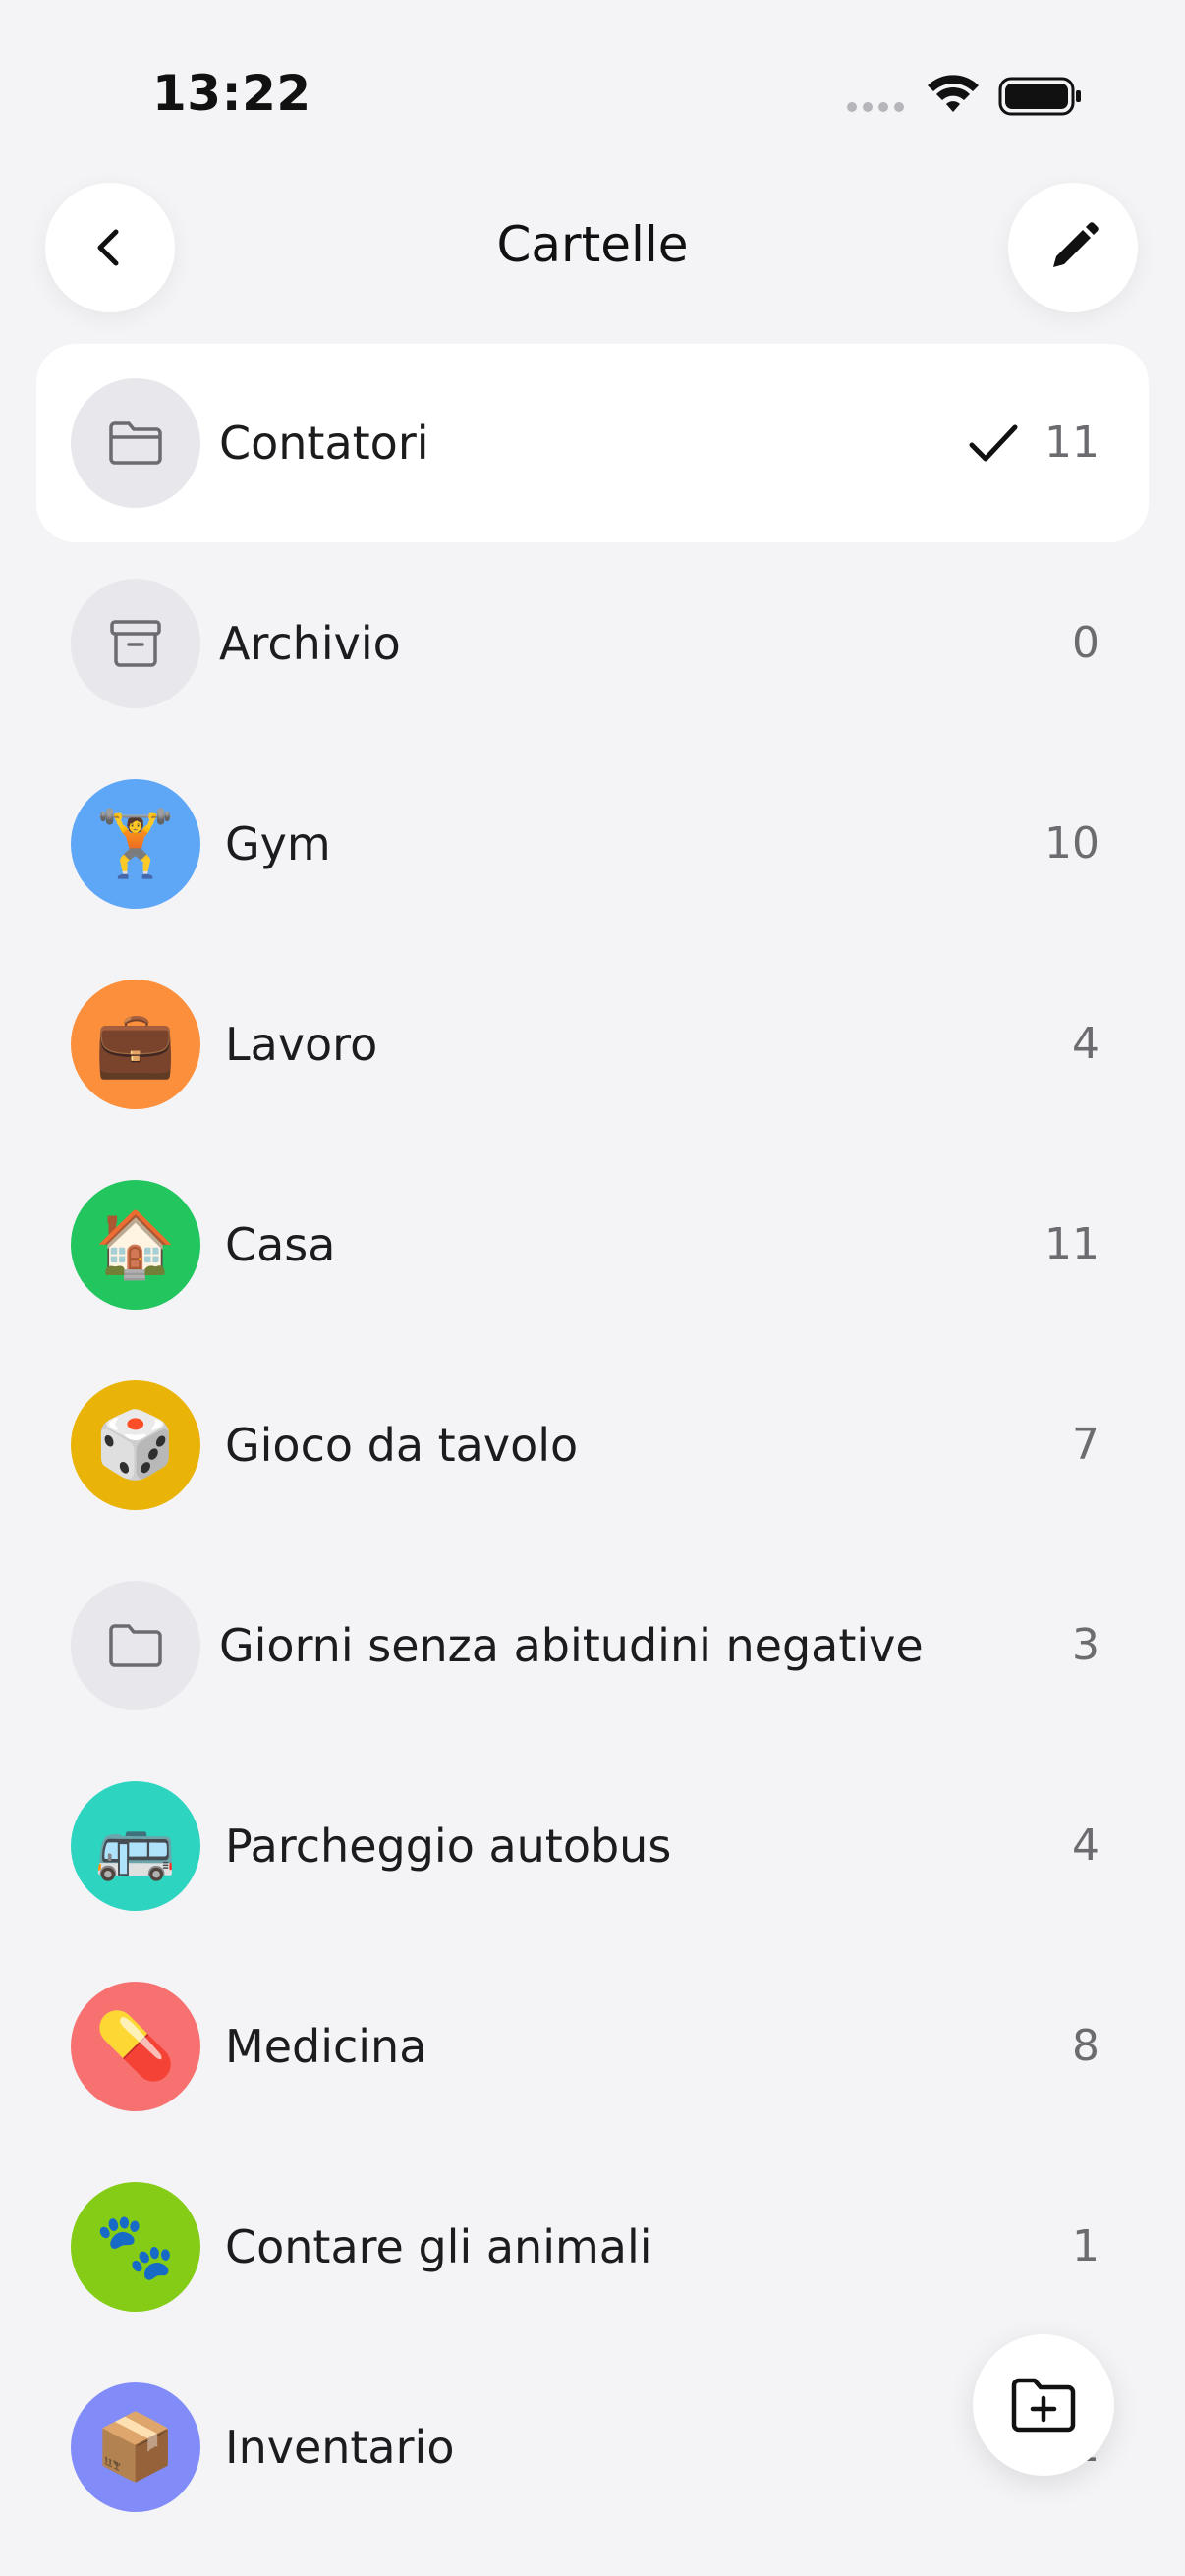  What do you see at coordinates (592, 844) in the screenshot?
I see `folder-row-gym: 🏋️ Gym 10` at bounding box center [592, 844].